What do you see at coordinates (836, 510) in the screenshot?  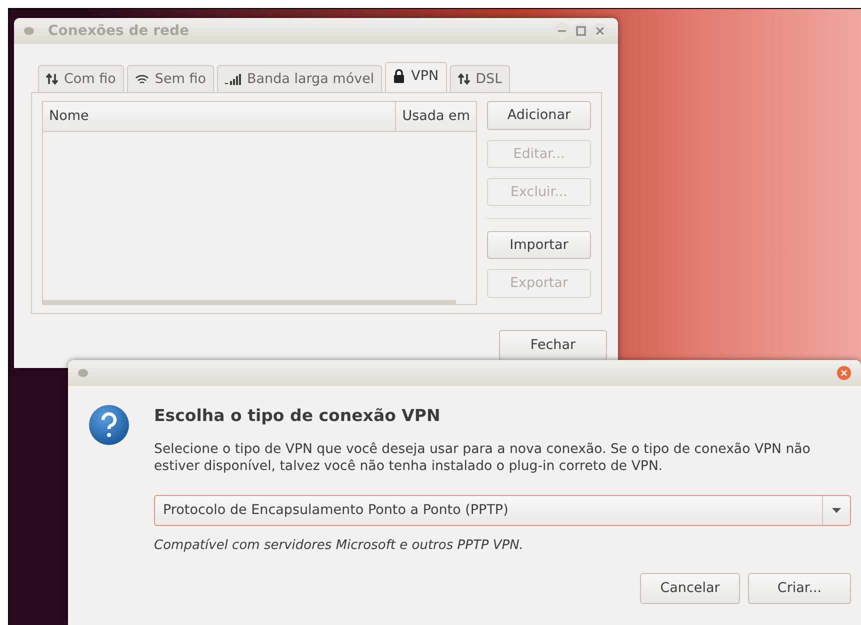 I see `caret-icon` at bounding box center [836, 510].